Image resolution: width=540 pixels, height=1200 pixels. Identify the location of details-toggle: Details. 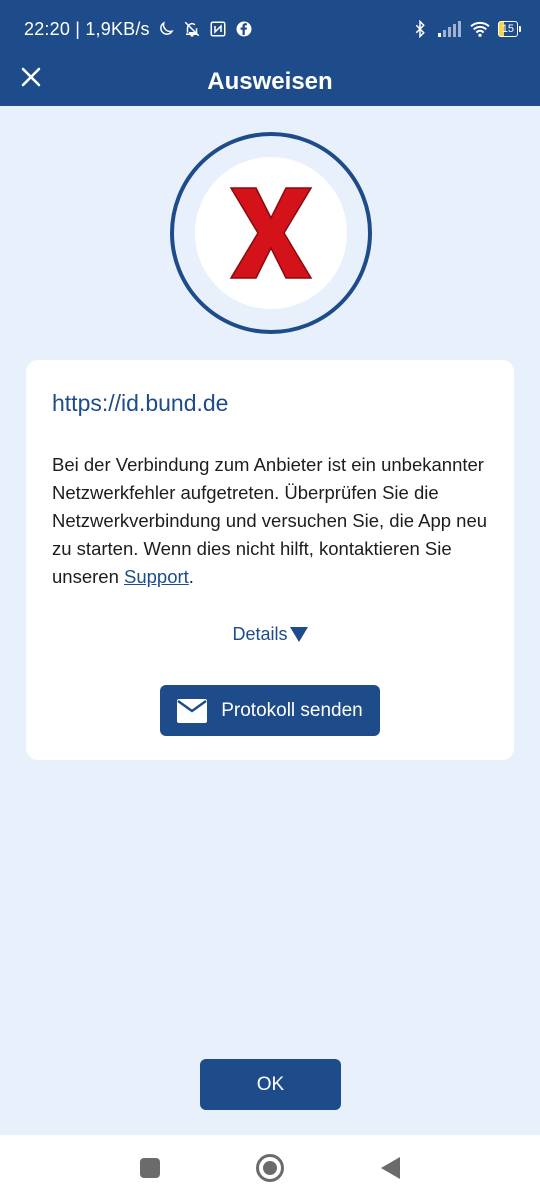
(270, 634).